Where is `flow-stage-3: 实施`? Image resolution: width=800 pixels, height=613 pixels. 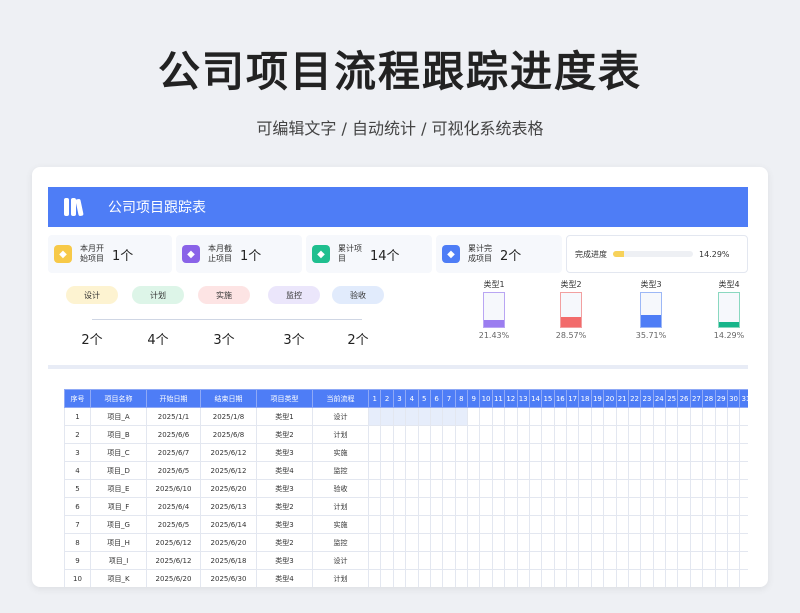
flow-stage-3: 实施 is located at coordinates (224, 295).